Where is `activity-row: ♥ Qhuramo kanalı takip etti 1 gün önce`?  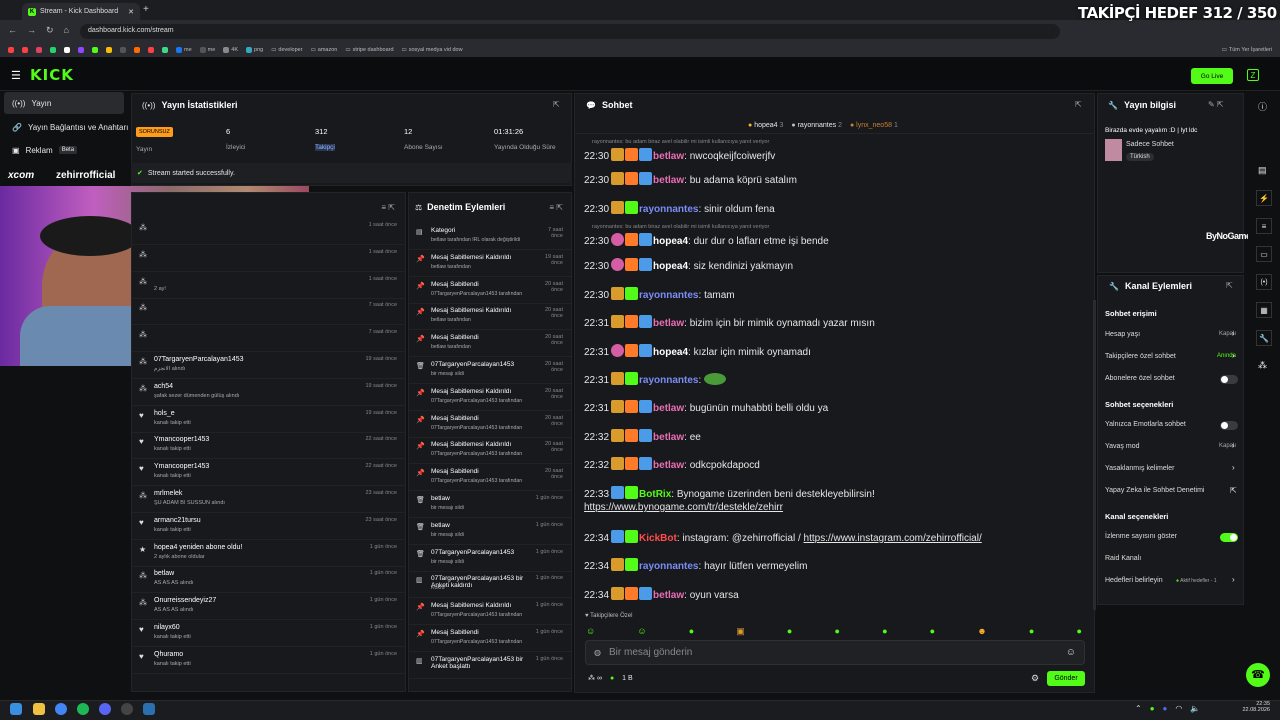 activity-row: ♥ Qhuramo kanalı takip etti 1 gün önce is located at coordinates (268, 660).